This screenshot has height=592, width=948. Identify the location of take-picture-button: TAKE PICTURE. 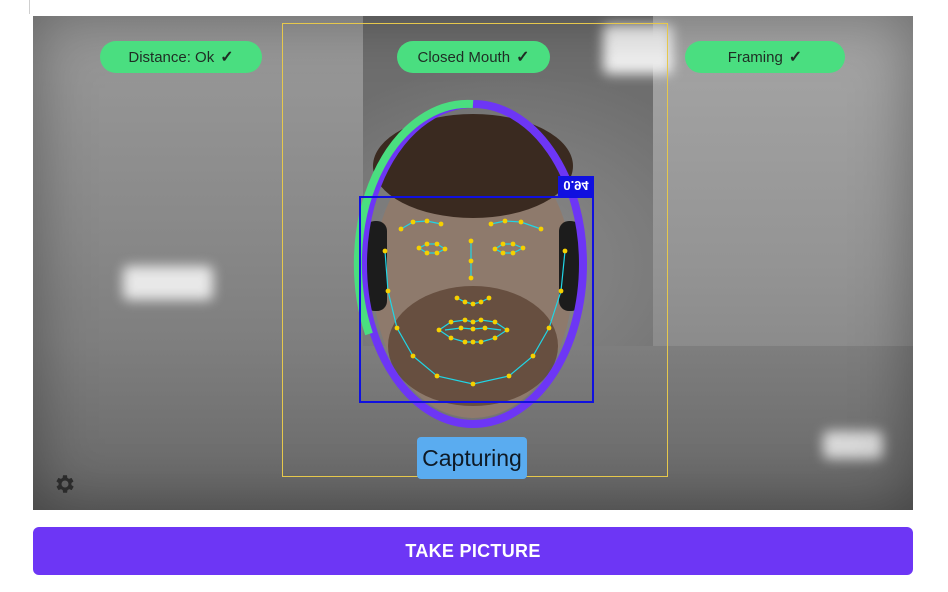
(473, 551).